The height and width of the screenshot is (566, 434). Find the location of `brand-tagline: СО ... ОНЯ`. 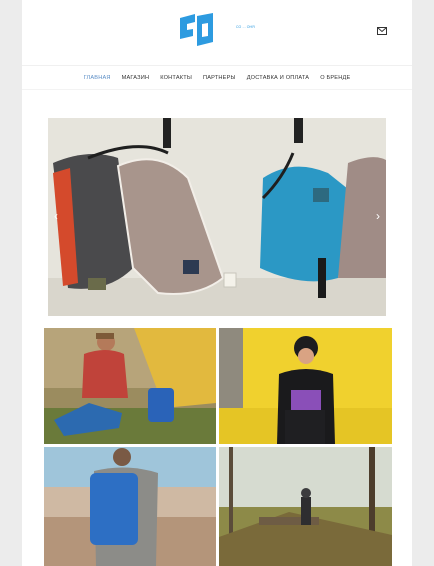

brand-tagline: СО ... ОНЯ is located at coordinates (245, 27).